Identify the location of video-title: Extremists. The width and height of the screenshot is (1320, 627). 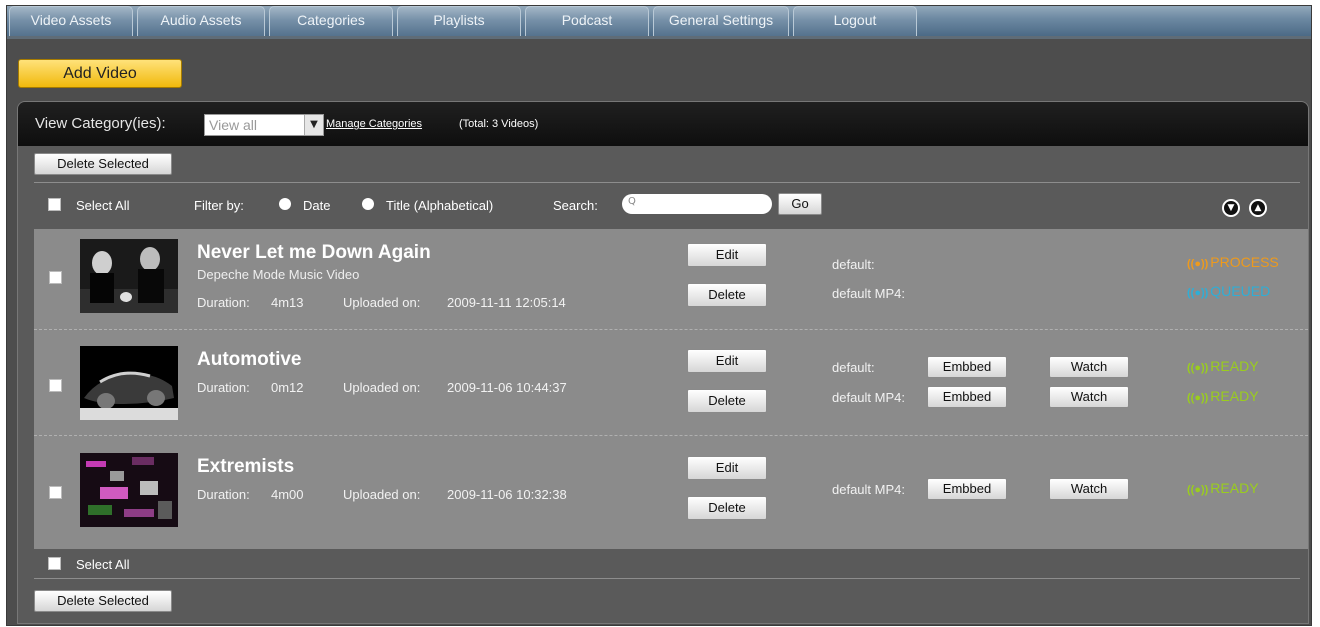
(246, 466).